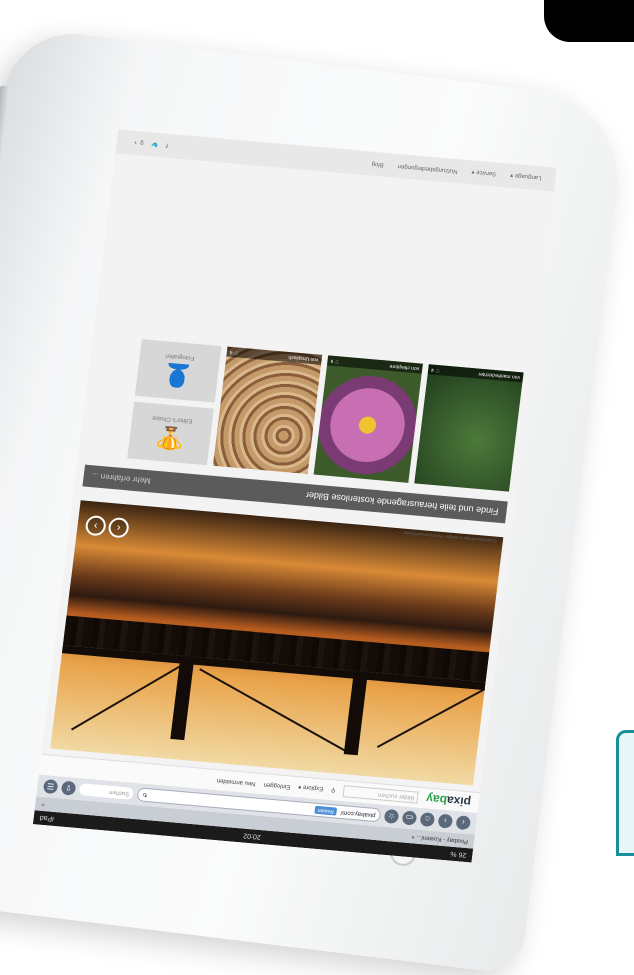  What do you see at coordinates (526, 177) in the screenshot?
I see `footer-link-language: Language ▾` at bounding box center [526, 177].